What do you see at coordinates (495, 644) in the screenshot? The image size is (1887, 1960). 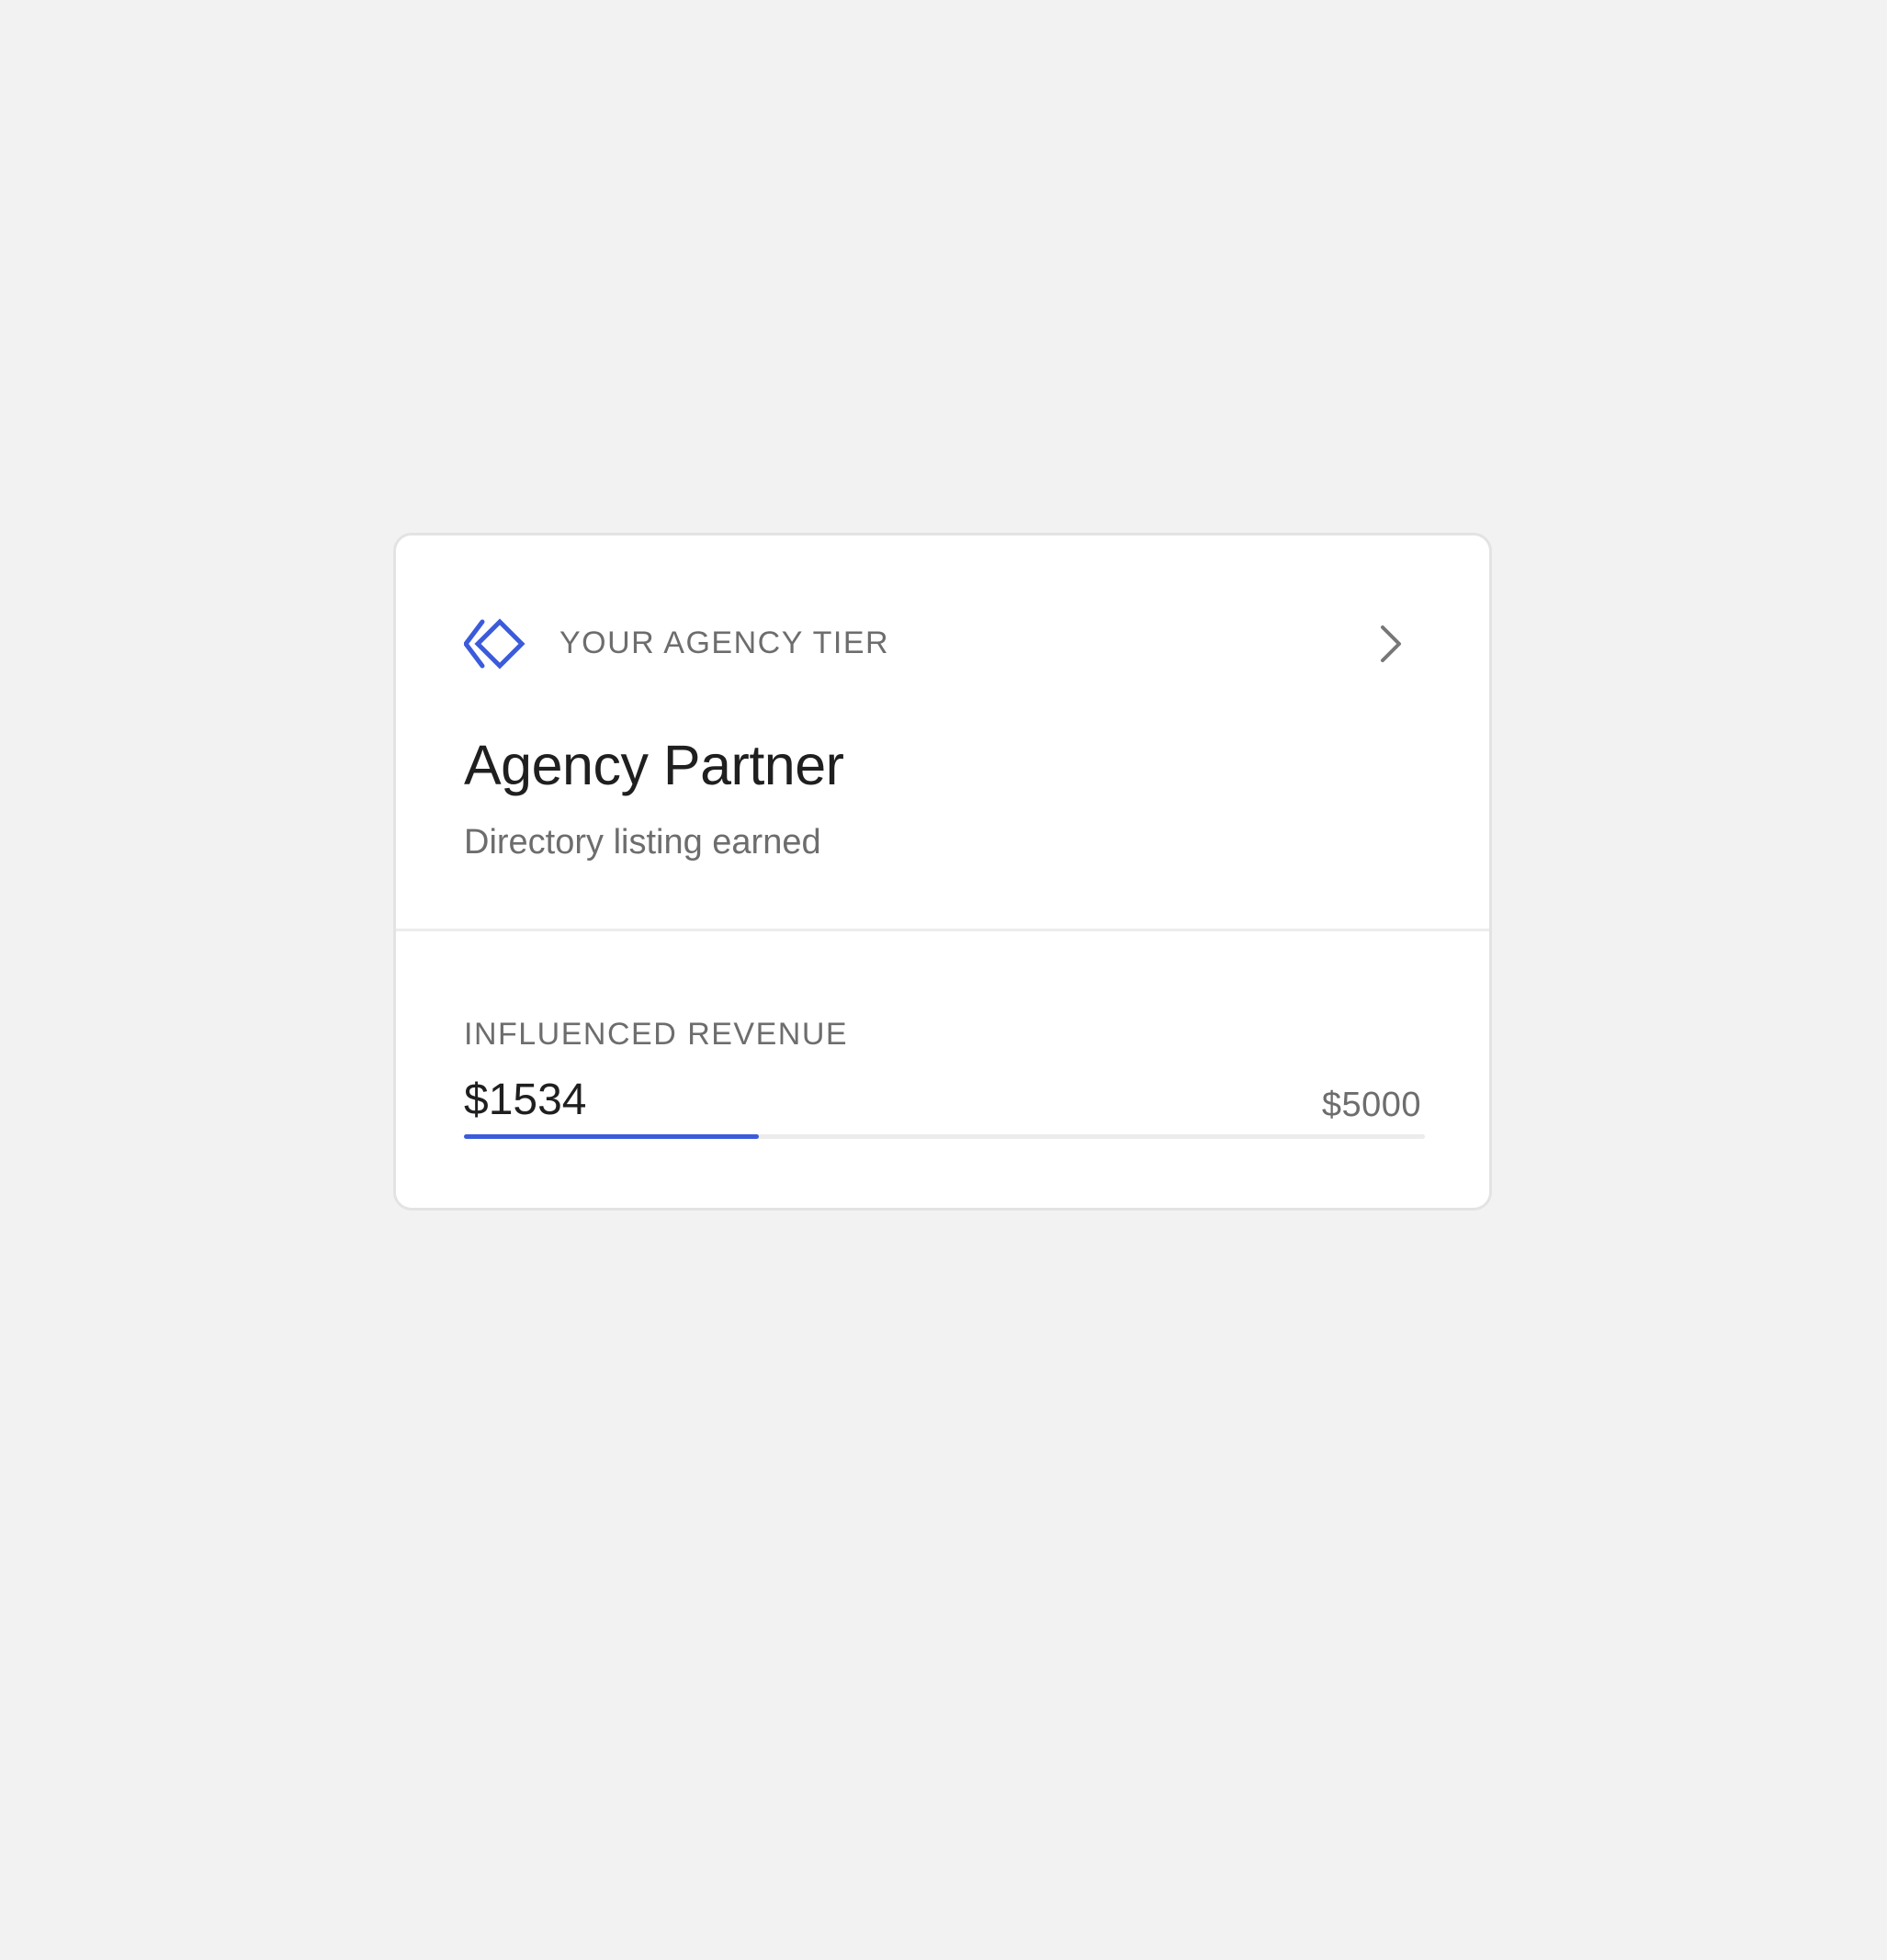 I see `double-diamond-icon` at bounding box center [495, 644].